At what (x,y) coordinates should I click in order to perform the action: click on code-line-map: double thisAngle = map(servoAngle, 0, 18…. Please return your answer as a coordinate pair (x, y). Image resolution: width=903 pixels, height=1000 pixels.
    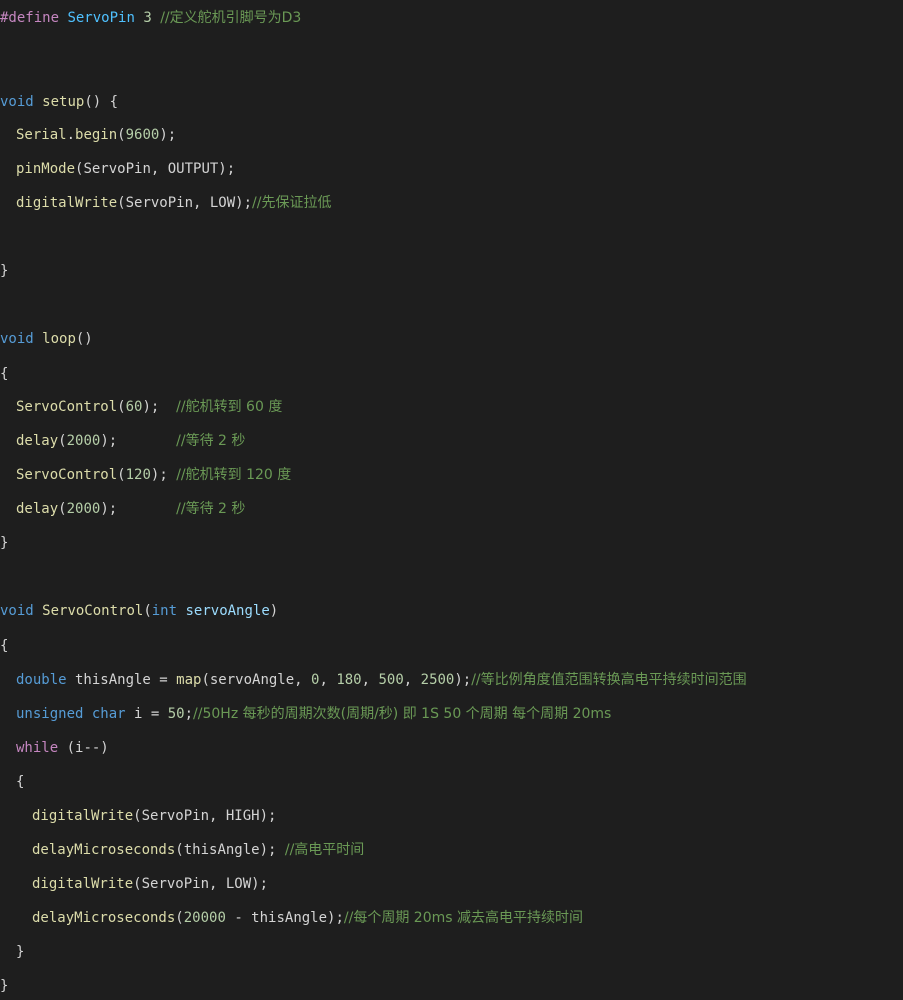
    Looking at the image, I should click on (373, 680).